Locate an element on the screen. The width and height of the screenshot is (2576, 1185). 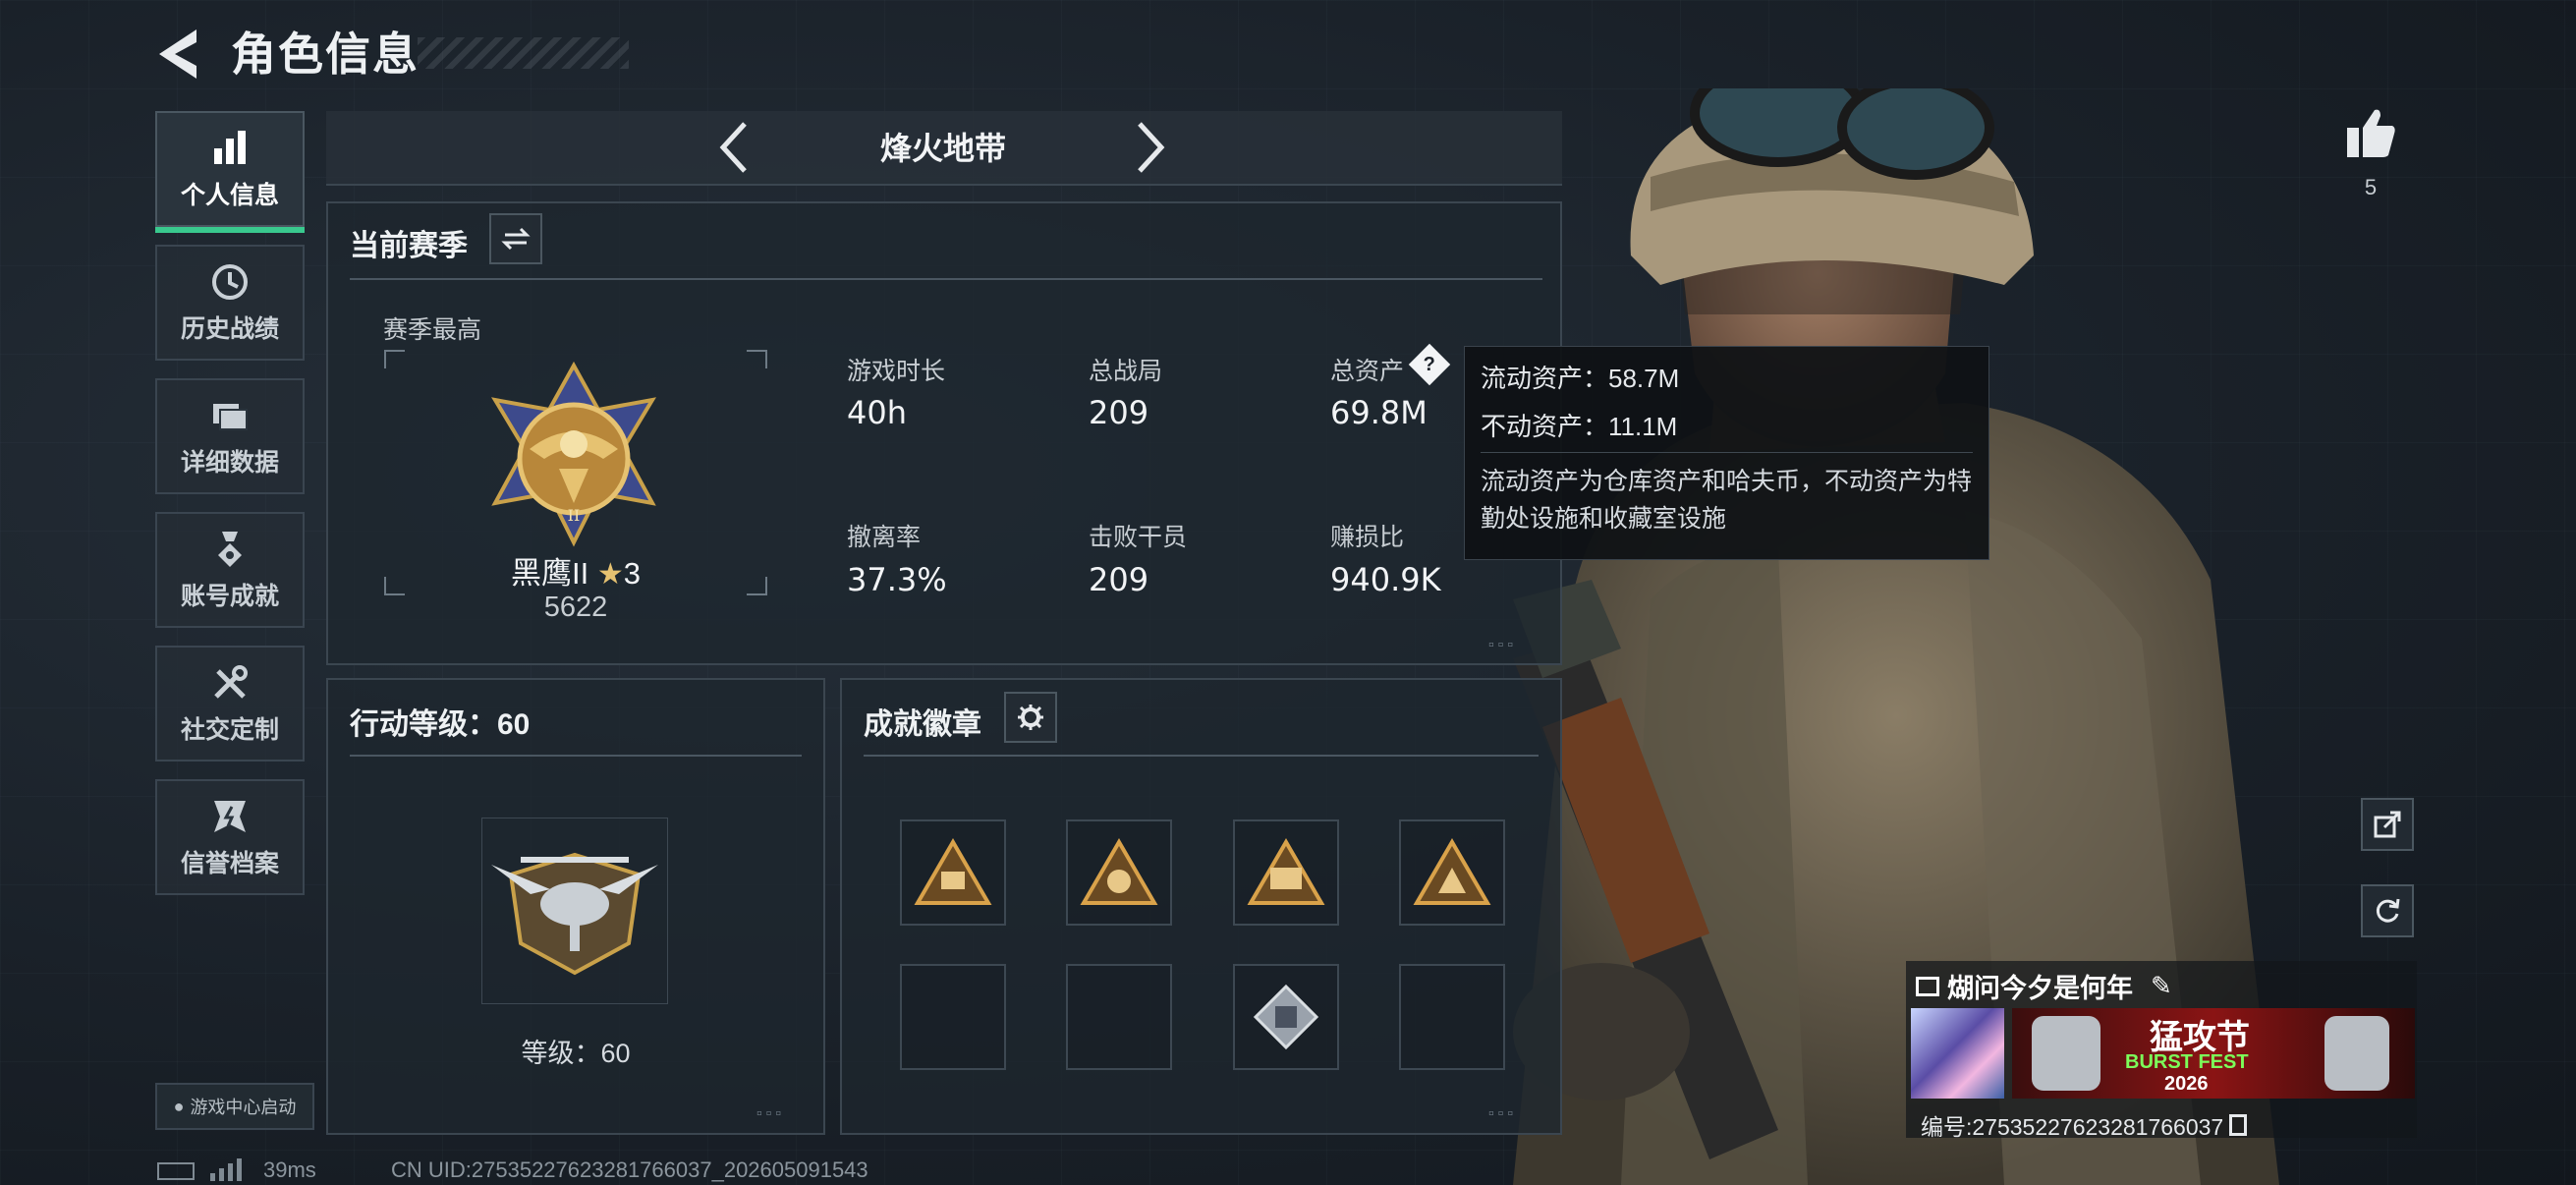
banner-year: 2026 is located at coordinates (2186, 1084).